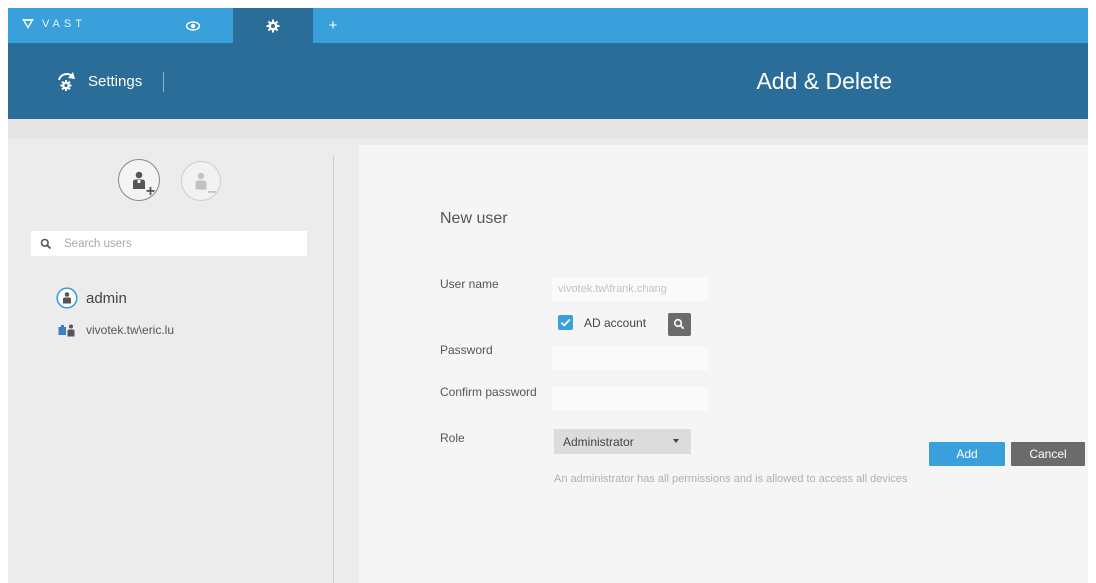  I want to click on settings-refresh-icon, so click(66, 81).